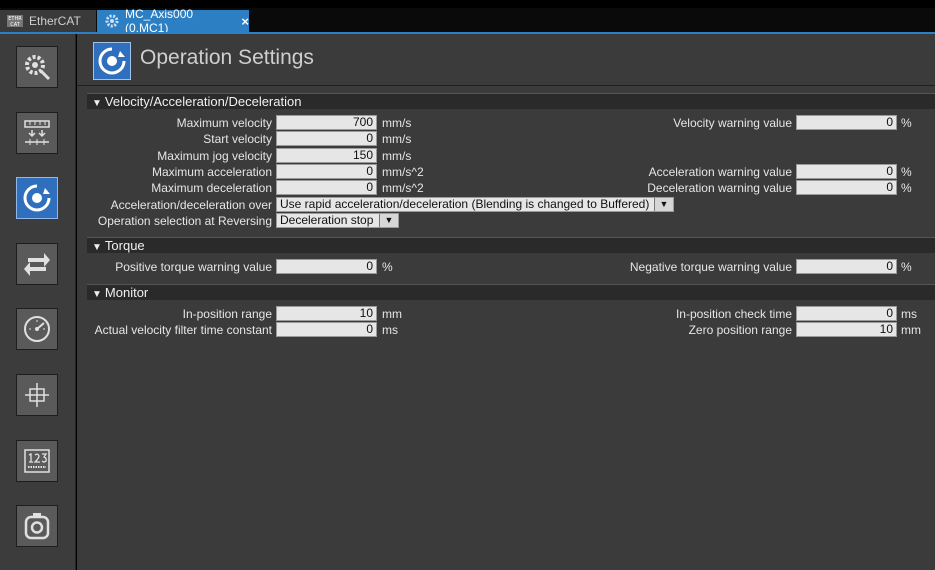 The image size is (935, 570). I want to click on limit-gauge-icon, so click(37, 329).